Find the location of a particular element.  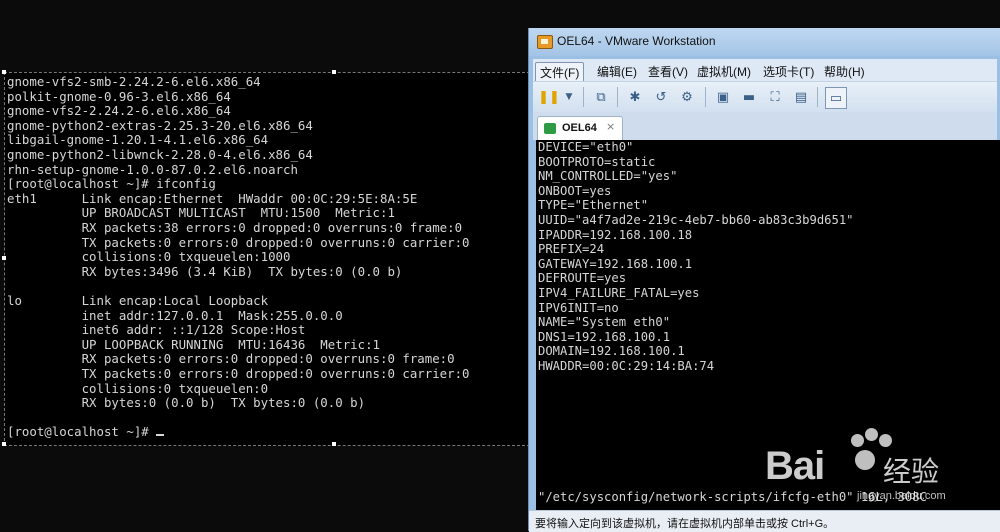

terminal-line: libgail-gnome-1.20.1-4.1.el6.x86_64 is located at coordinates (138, 140).